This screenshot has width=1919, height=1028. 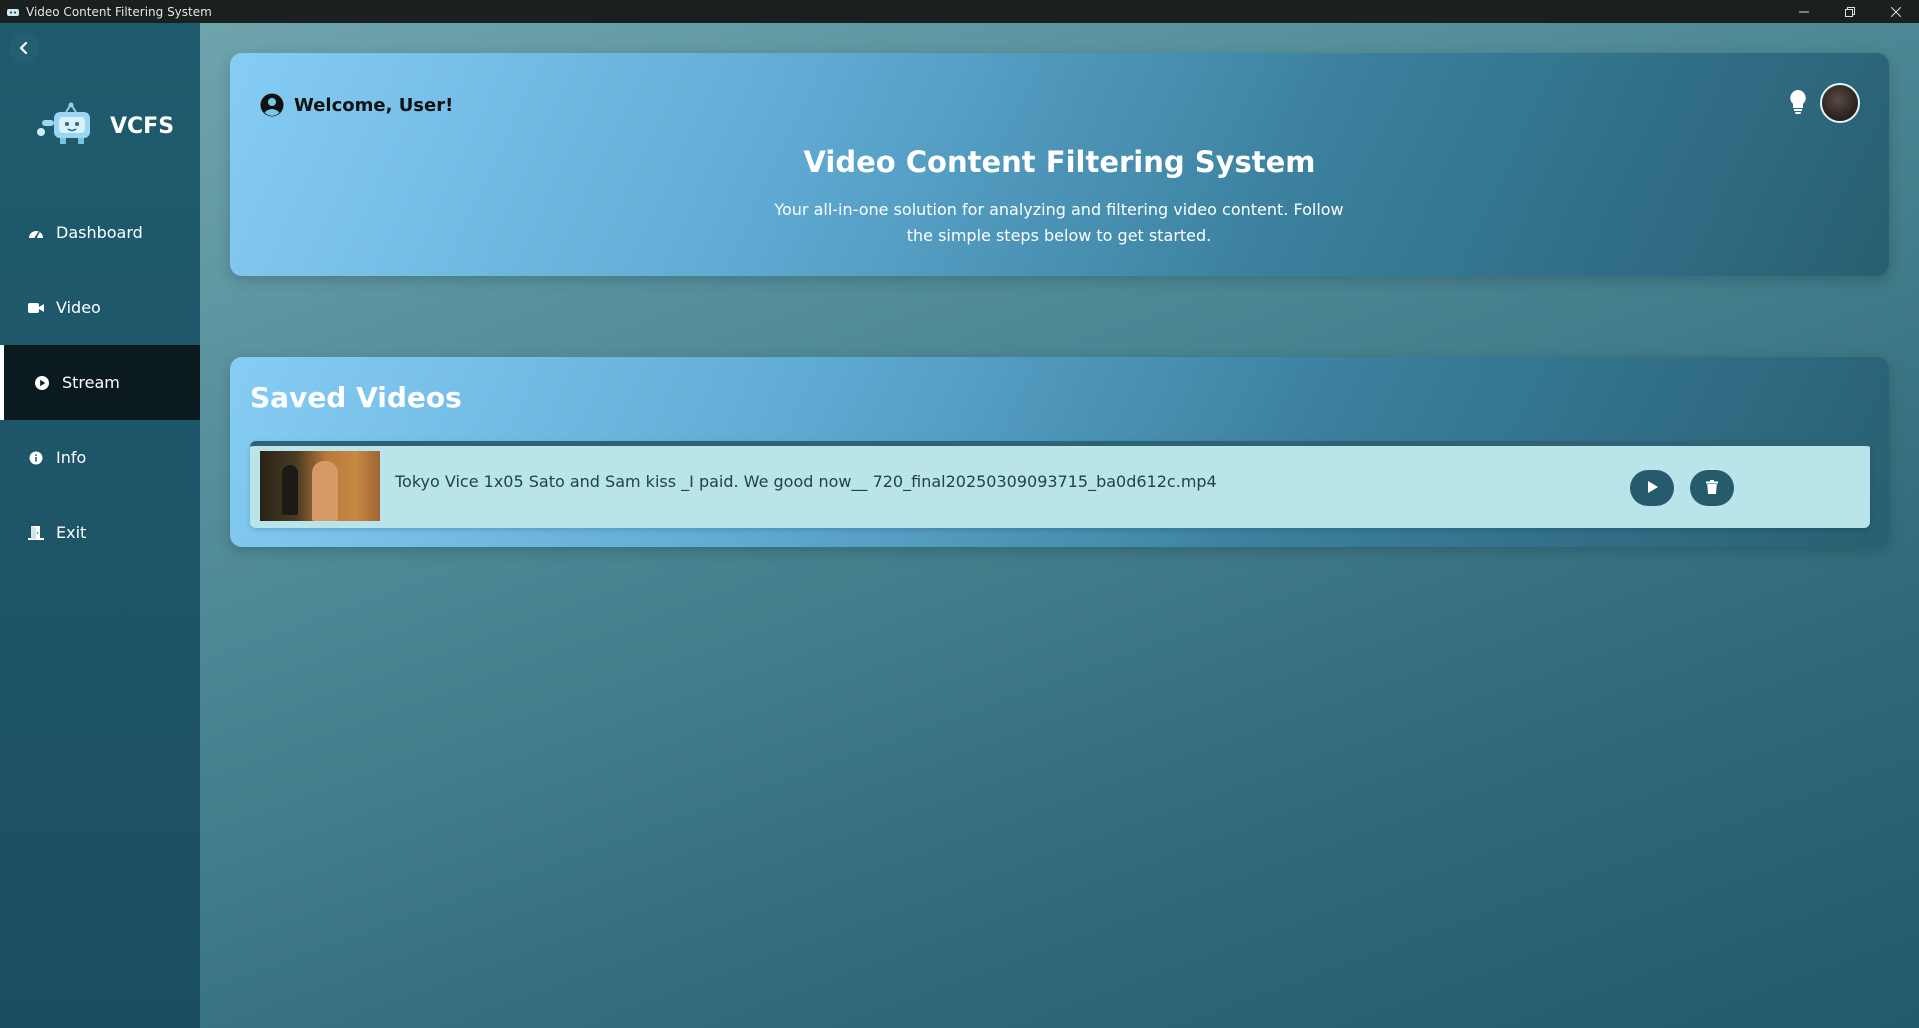 I want to click on delete-video-button, so click(x=1712, y=488).